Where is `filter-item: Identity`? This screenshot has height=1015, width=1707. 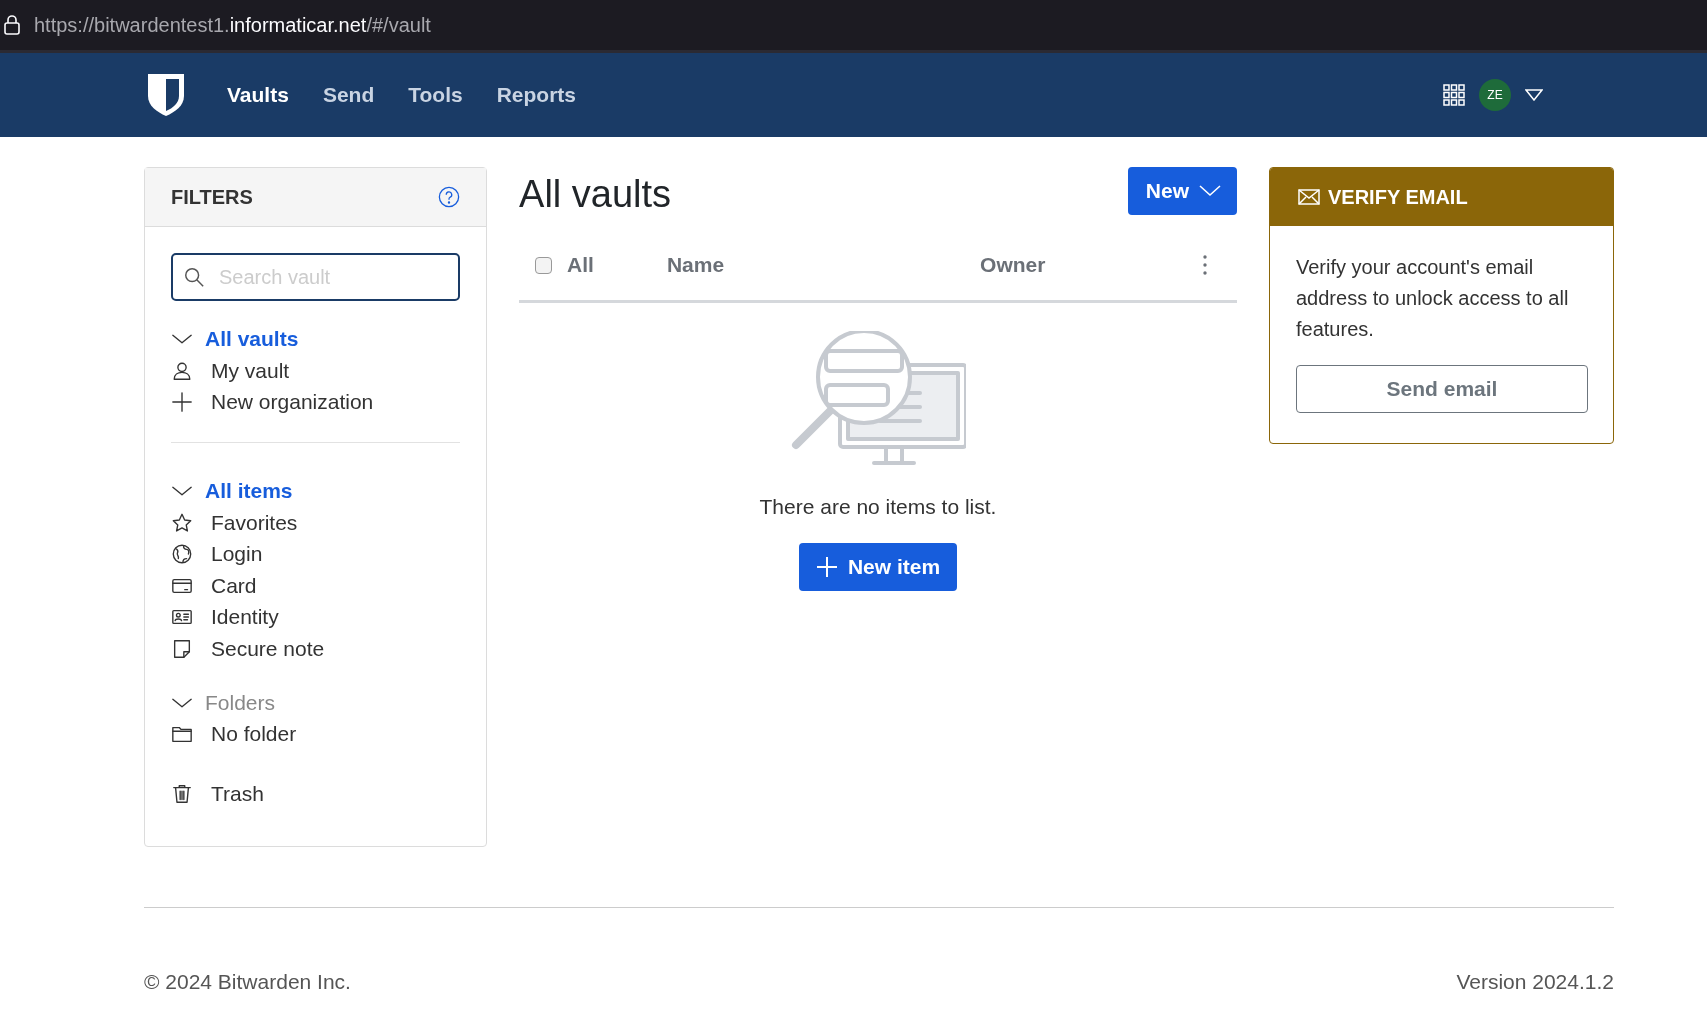 filter-item: Identity is located at coordinates (245, 617).